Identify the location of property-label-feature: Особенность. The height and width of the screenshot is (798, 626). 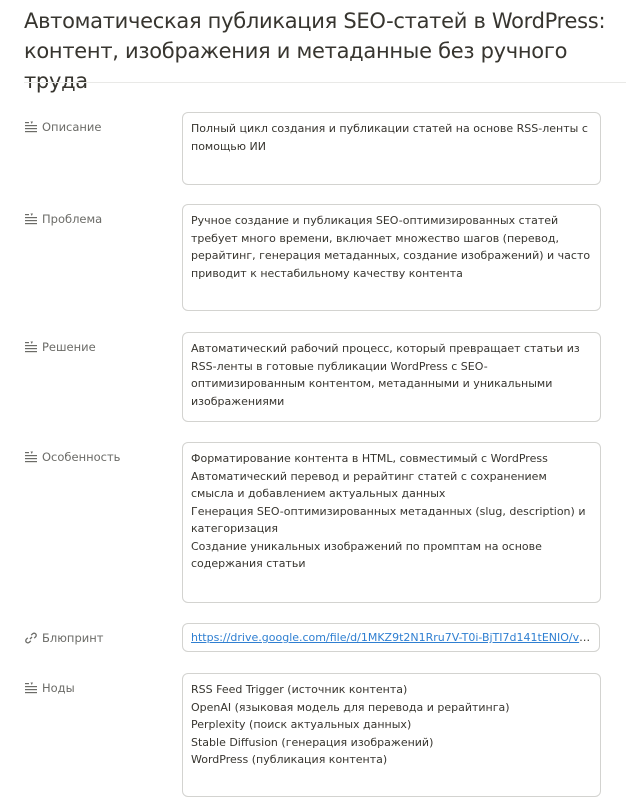
(72, 457).